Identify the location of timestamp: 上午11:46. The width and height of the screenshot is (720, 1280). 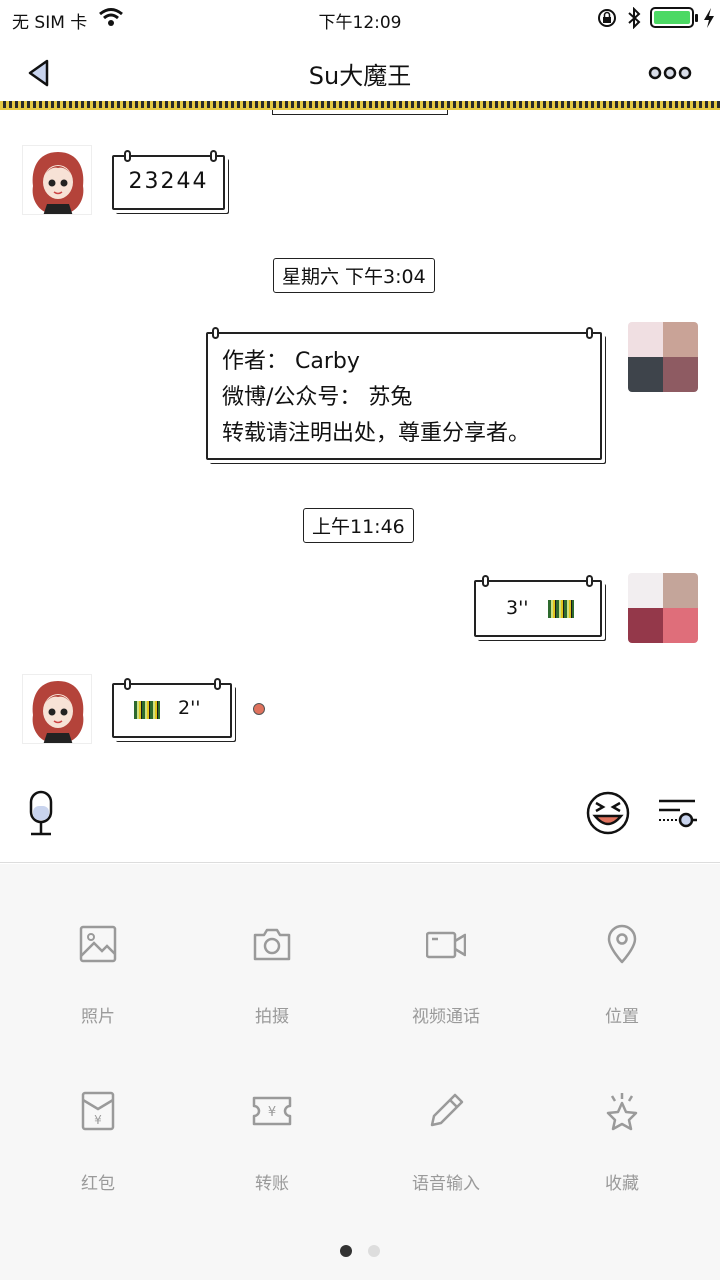
(358, 525).